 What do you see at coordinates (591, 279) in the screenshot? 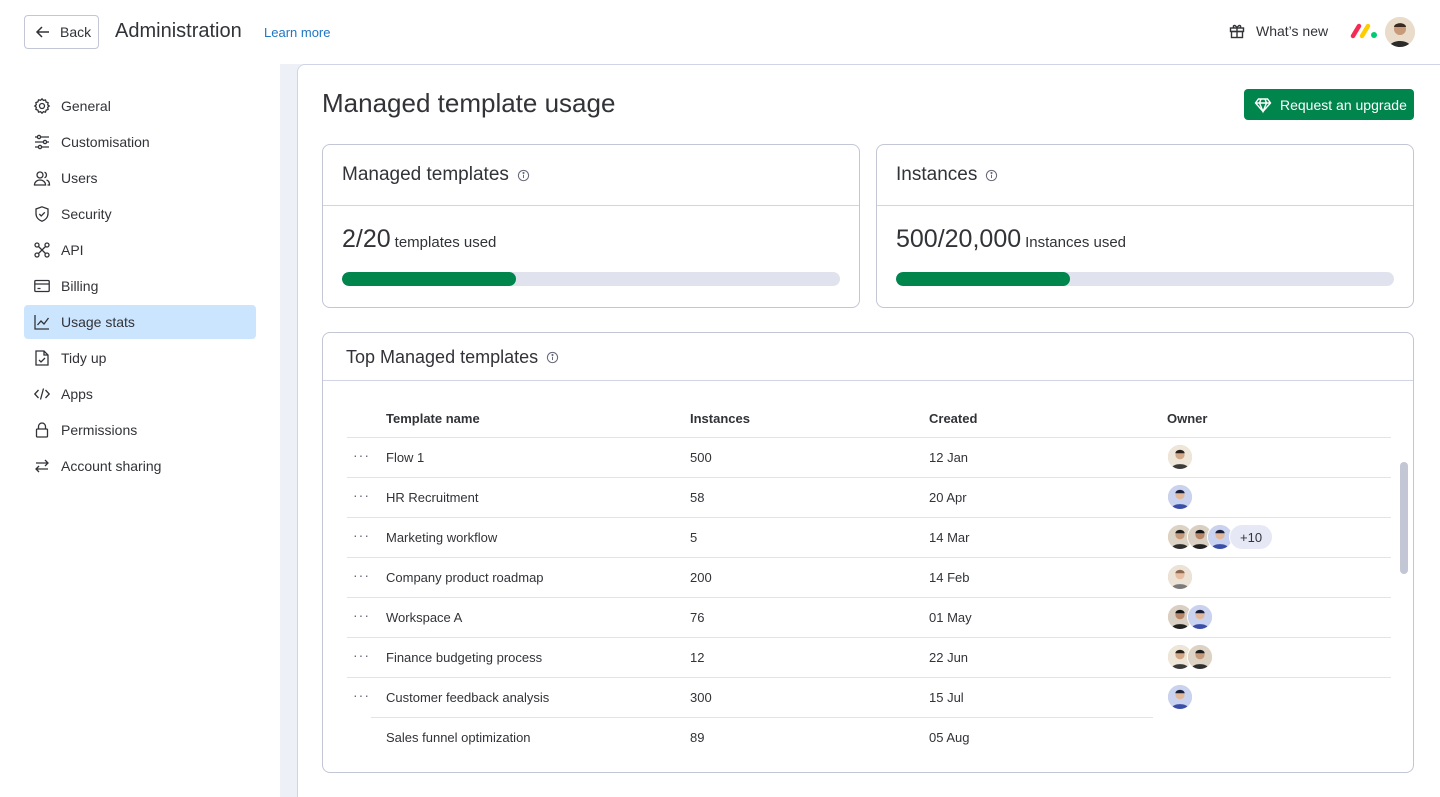
I see `templates-progress-bar` at bounding box center [591, 279].